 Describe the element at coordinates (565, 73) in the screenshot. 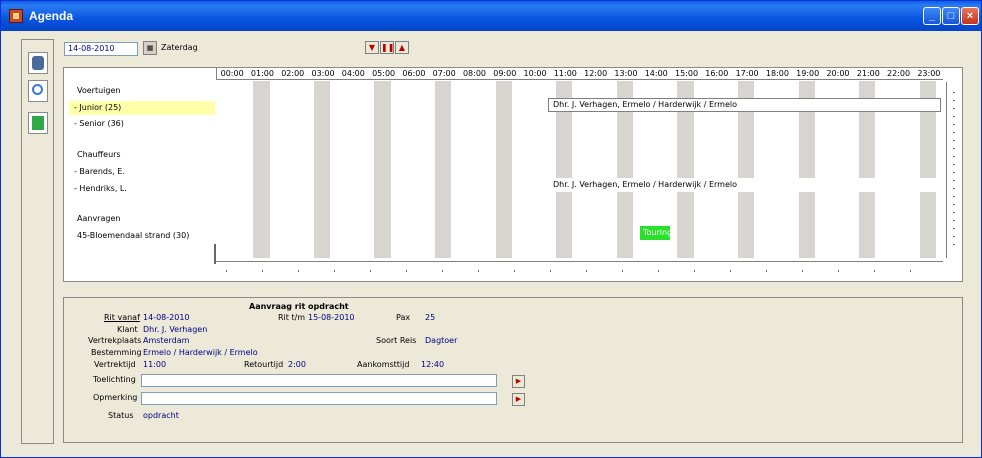

I see `hour-label: 11:00` at that location.